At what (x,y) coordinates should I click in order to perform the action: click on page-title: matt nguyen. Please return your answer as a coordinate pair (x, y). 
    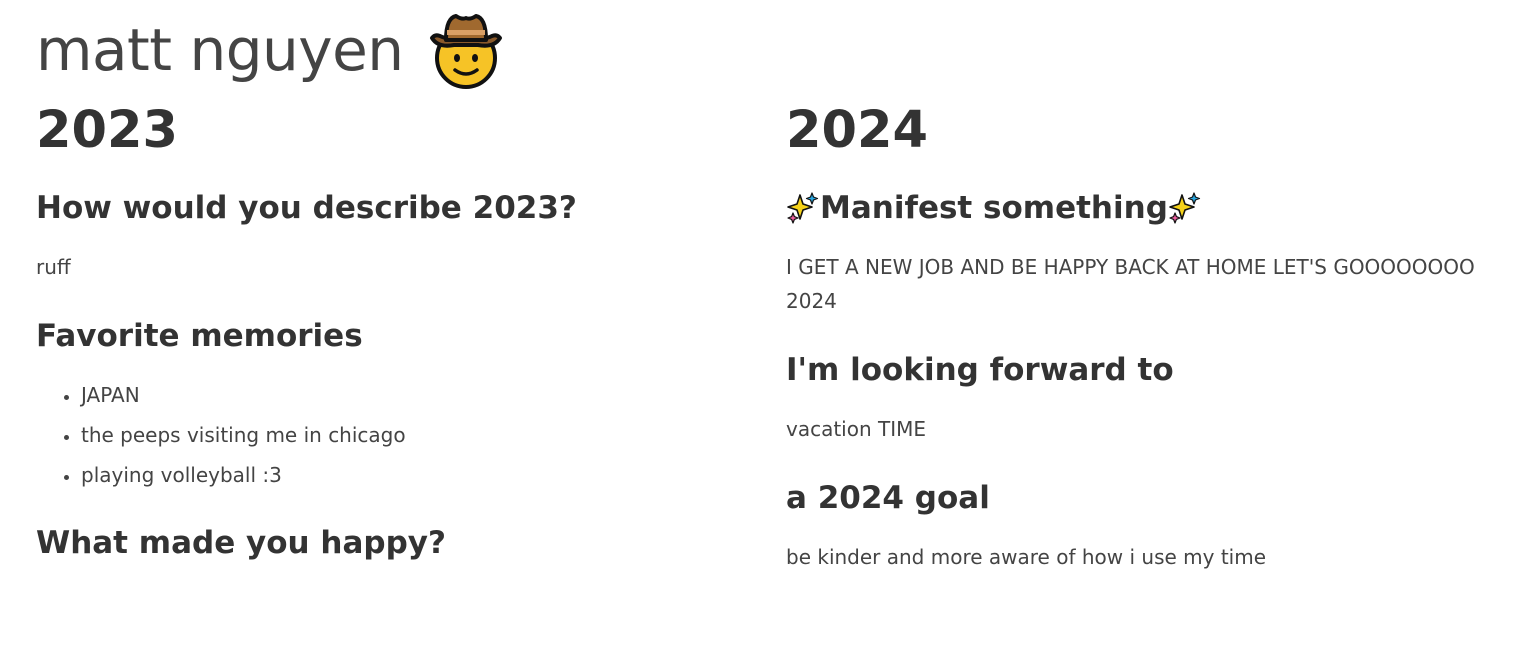
    Looking at the image, I should click on (220, 50).